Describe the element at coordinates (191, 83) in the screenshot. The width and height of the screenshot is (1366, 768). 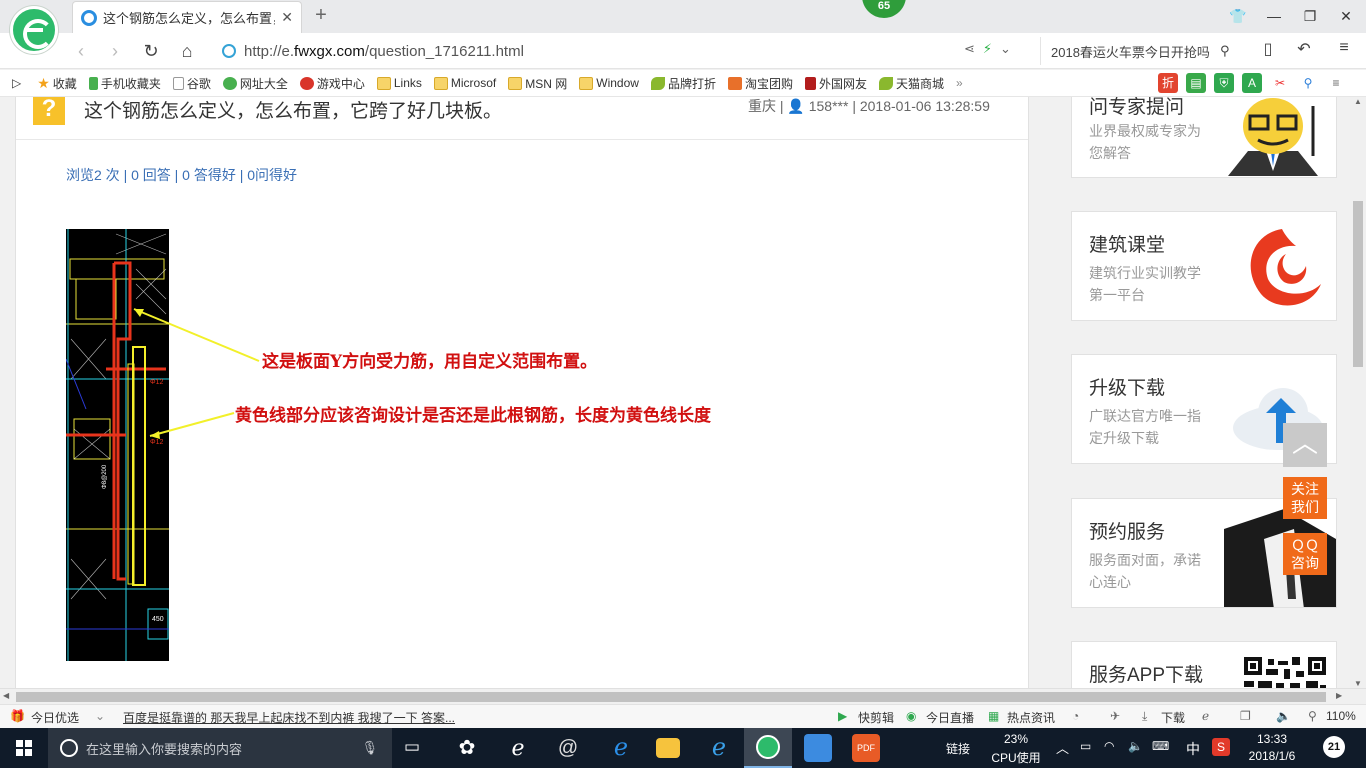
I see `bookmark-item: 谷歌` at that location.